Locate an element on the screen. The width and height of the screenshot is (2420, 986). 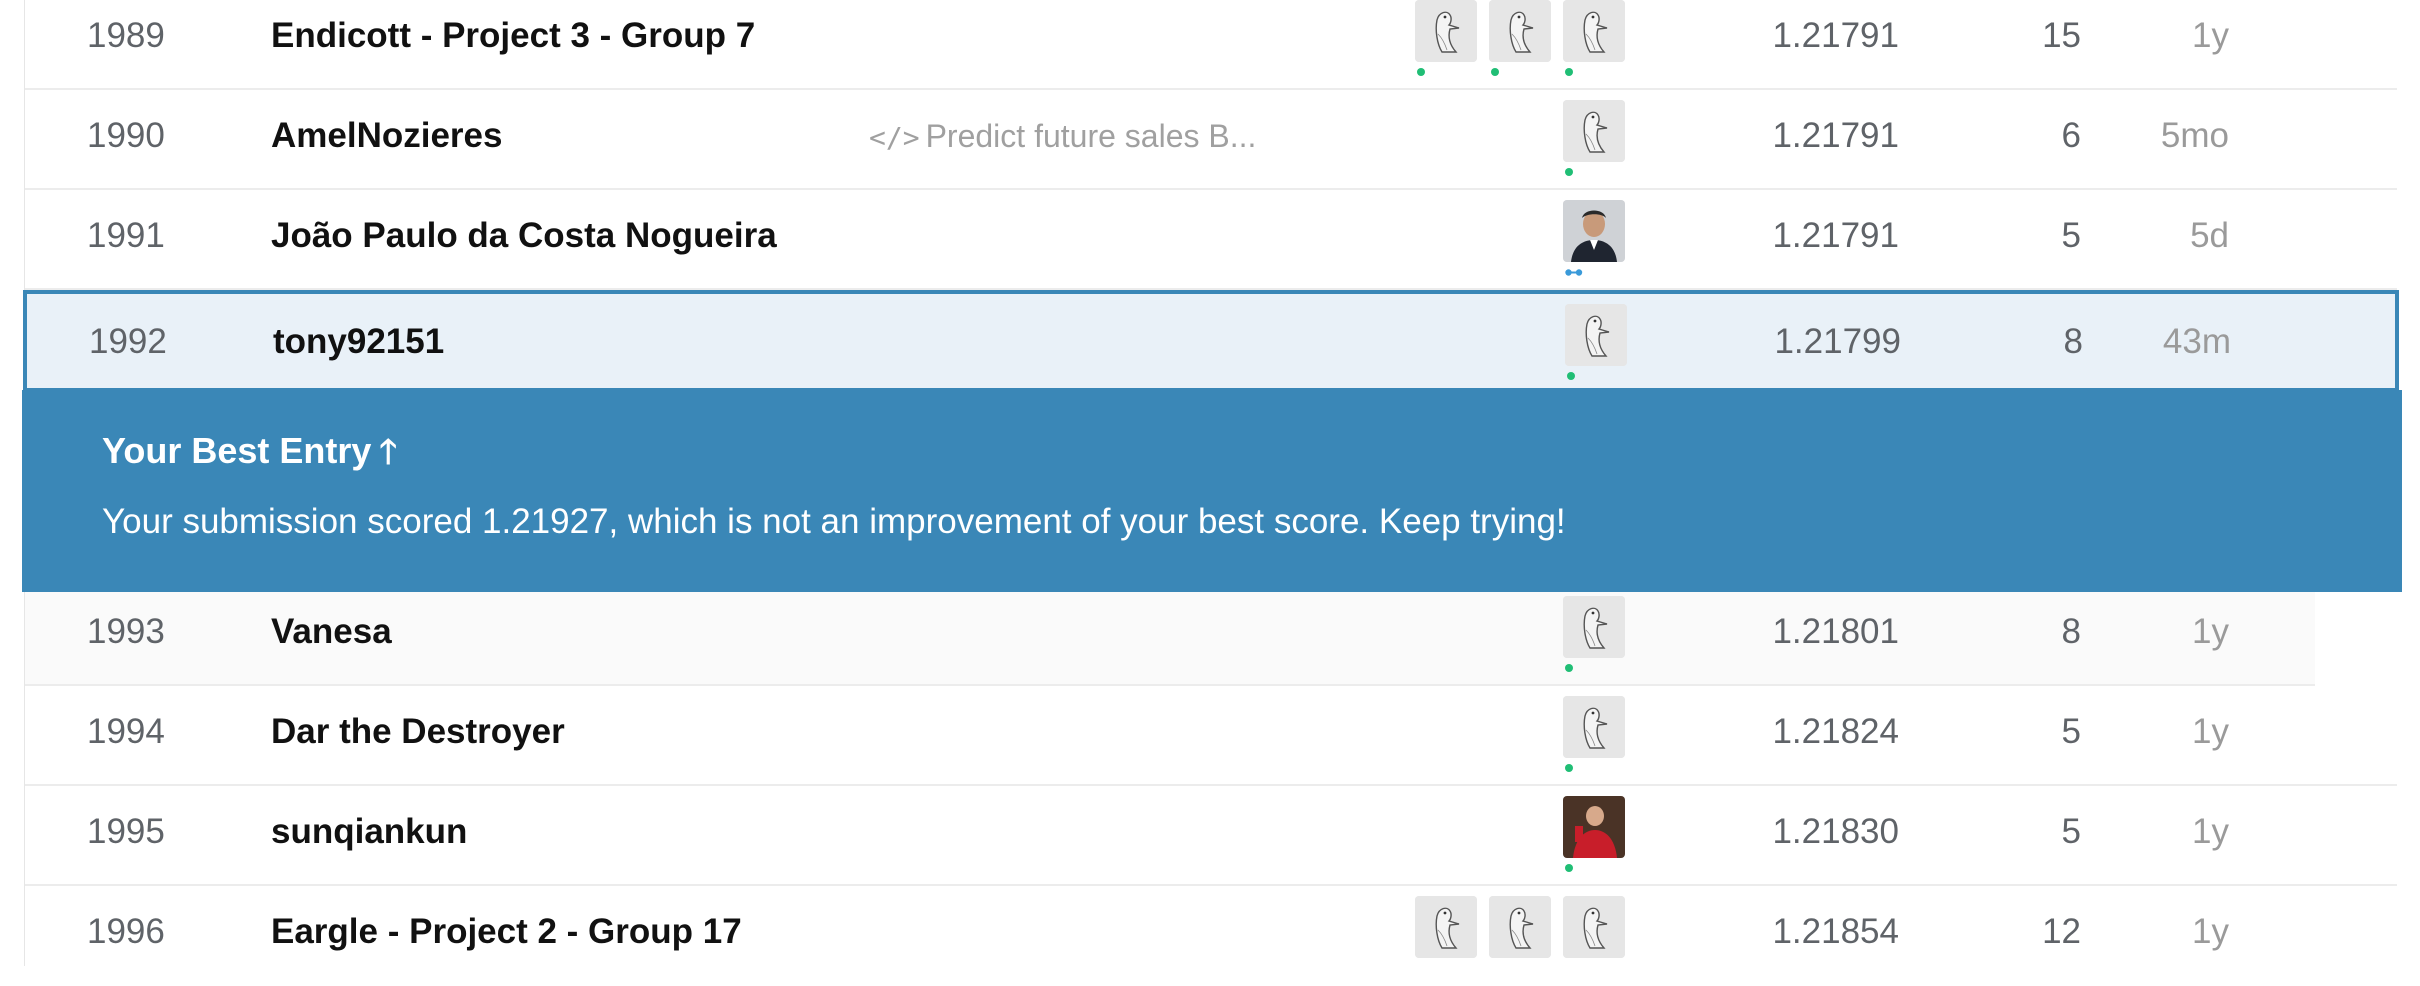
team-name-link: tony92151 is located at coordinates (358, 342).